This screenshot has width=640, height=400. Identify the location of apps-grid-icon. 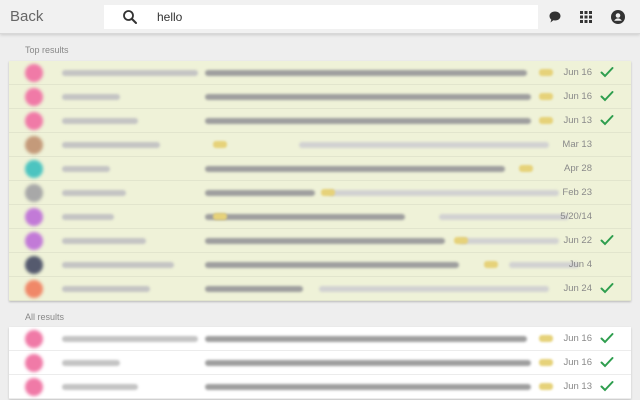
(586, 17).